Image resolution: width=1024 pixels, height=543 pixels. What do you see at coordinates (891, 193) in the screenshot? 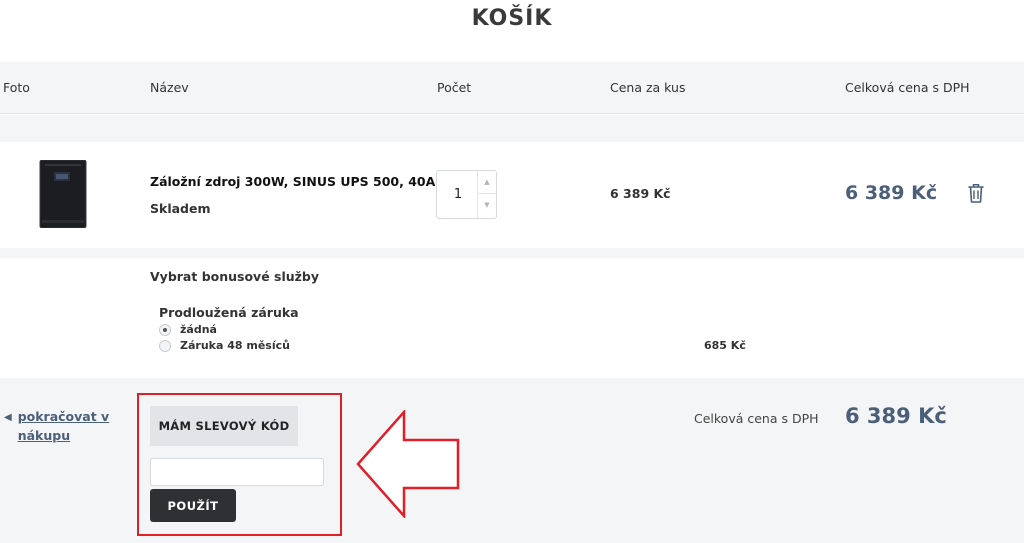
I see `item-total-price: 6 389 Kč` at bounding box center [891, 193].